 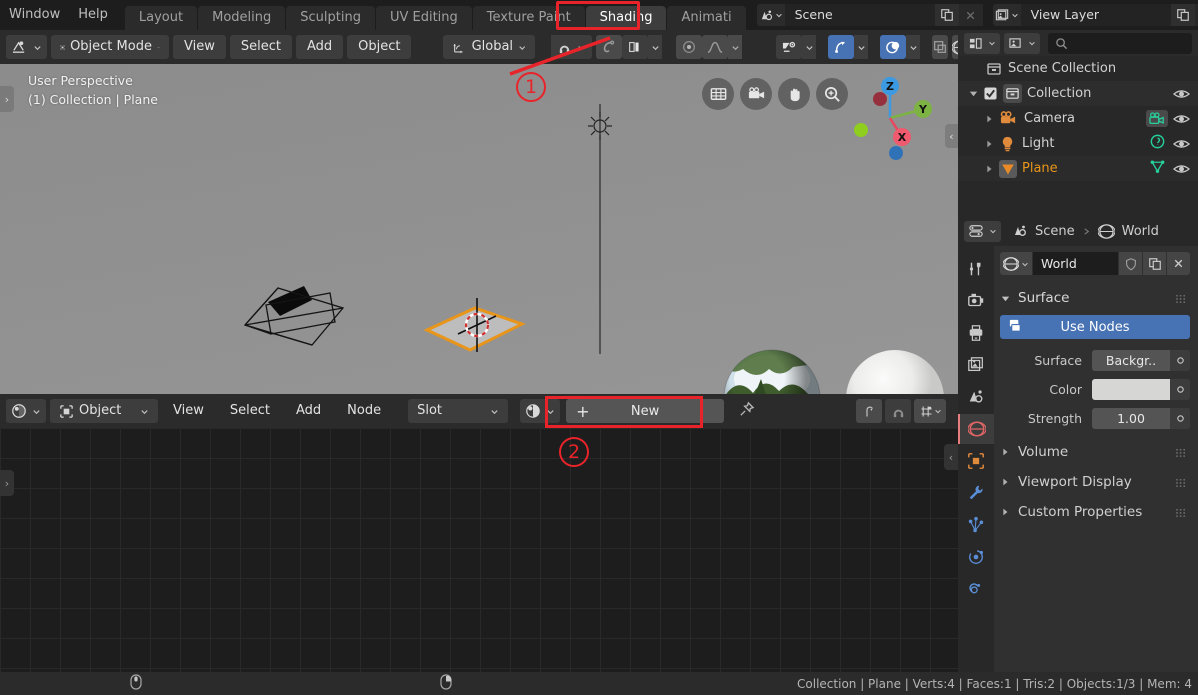 I want to click on shader-menu-view: View, so click(x=188, y=411).